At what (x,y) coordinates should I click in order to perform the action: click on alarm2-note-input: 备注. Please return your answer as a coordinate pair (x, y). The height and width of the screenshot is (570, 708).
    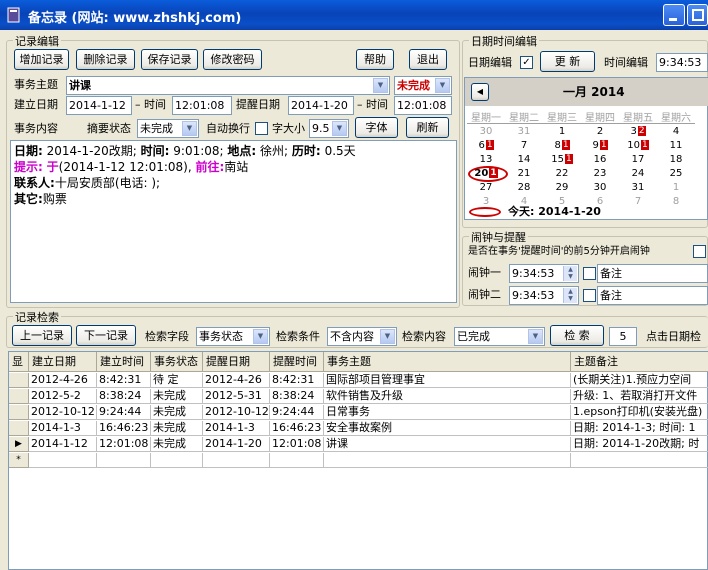
    Looking at the image, I should click on (652, 295).